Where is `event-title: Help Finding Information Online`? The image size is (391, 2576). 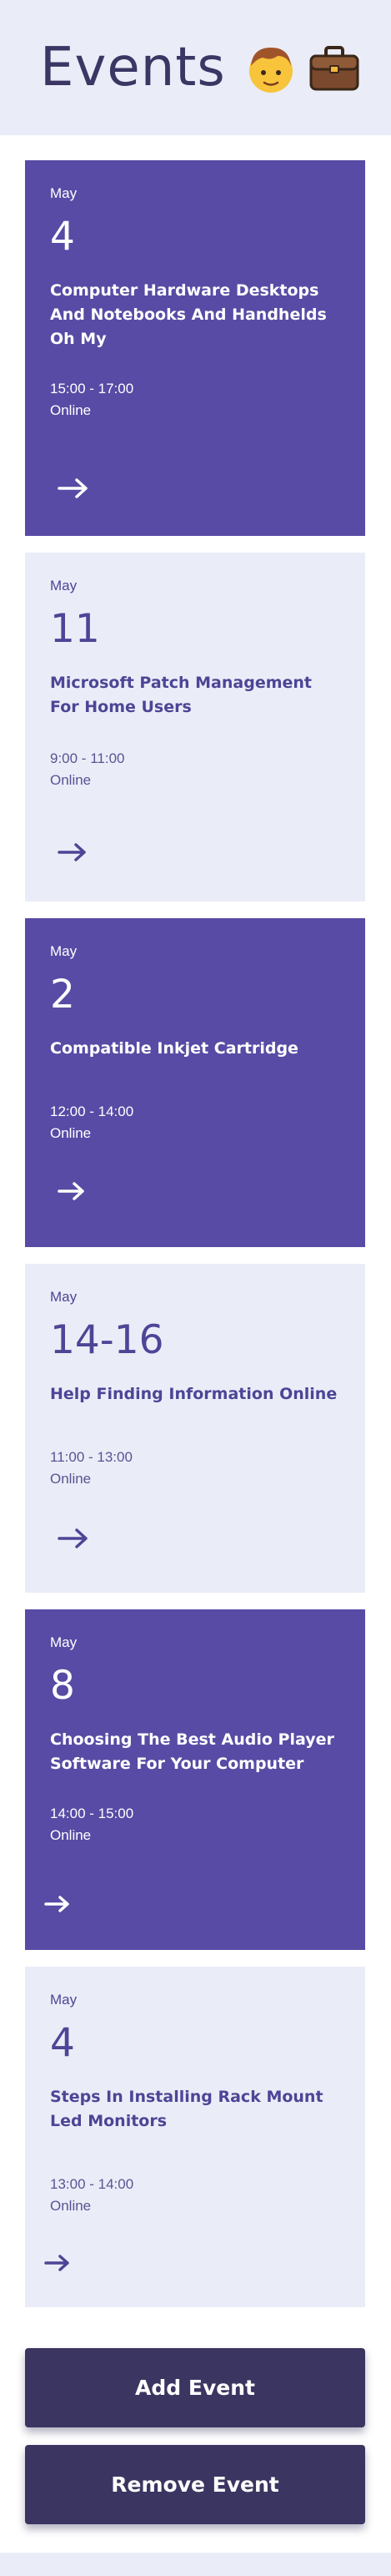 event-title: Help Finding Information Online is located at coordinates (194, 1394).